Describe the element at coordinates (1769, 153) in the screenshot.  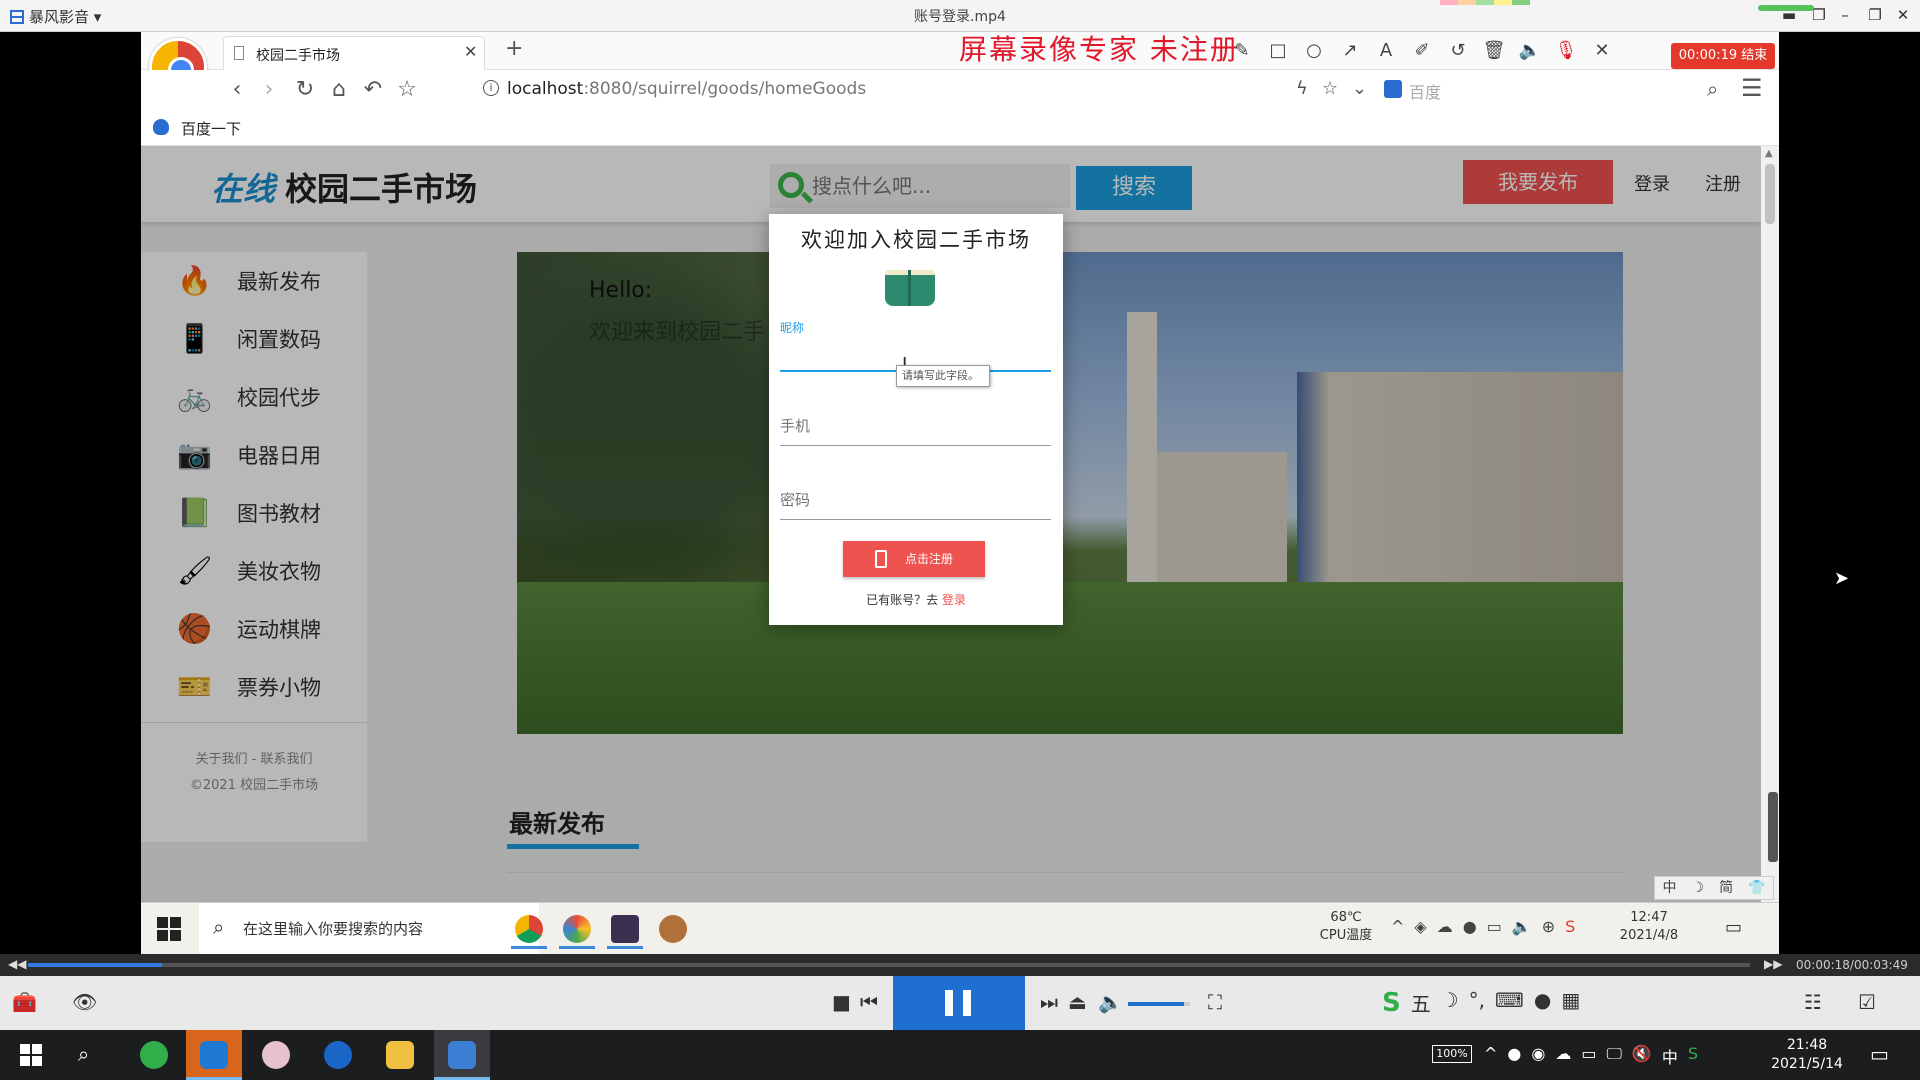
I see `scroll-up-icon: ▲` at that location.